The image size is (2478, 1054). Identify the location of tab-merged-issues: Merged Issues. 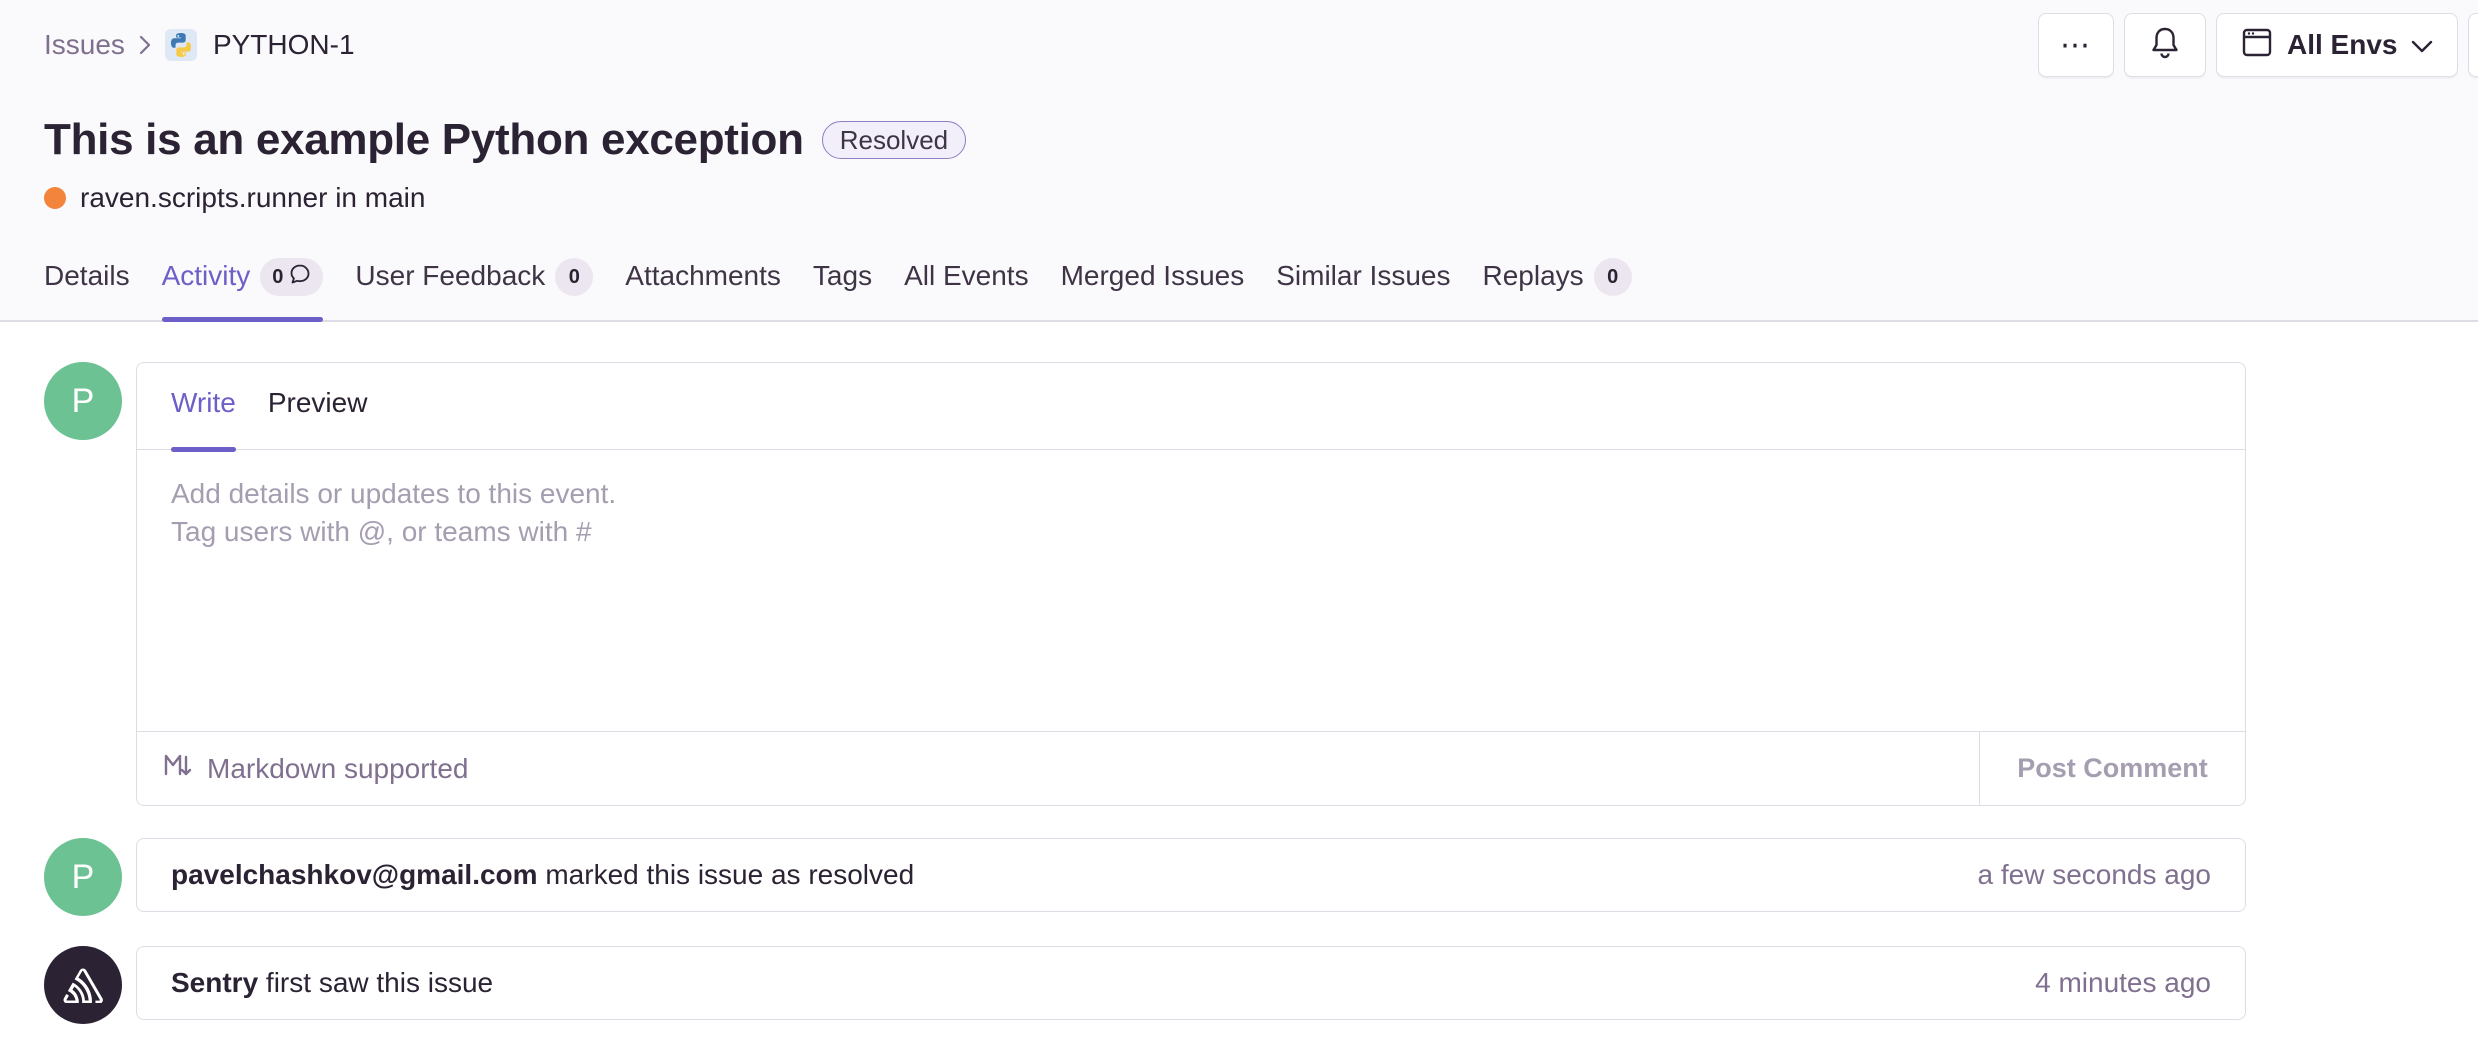
(1153, 286).